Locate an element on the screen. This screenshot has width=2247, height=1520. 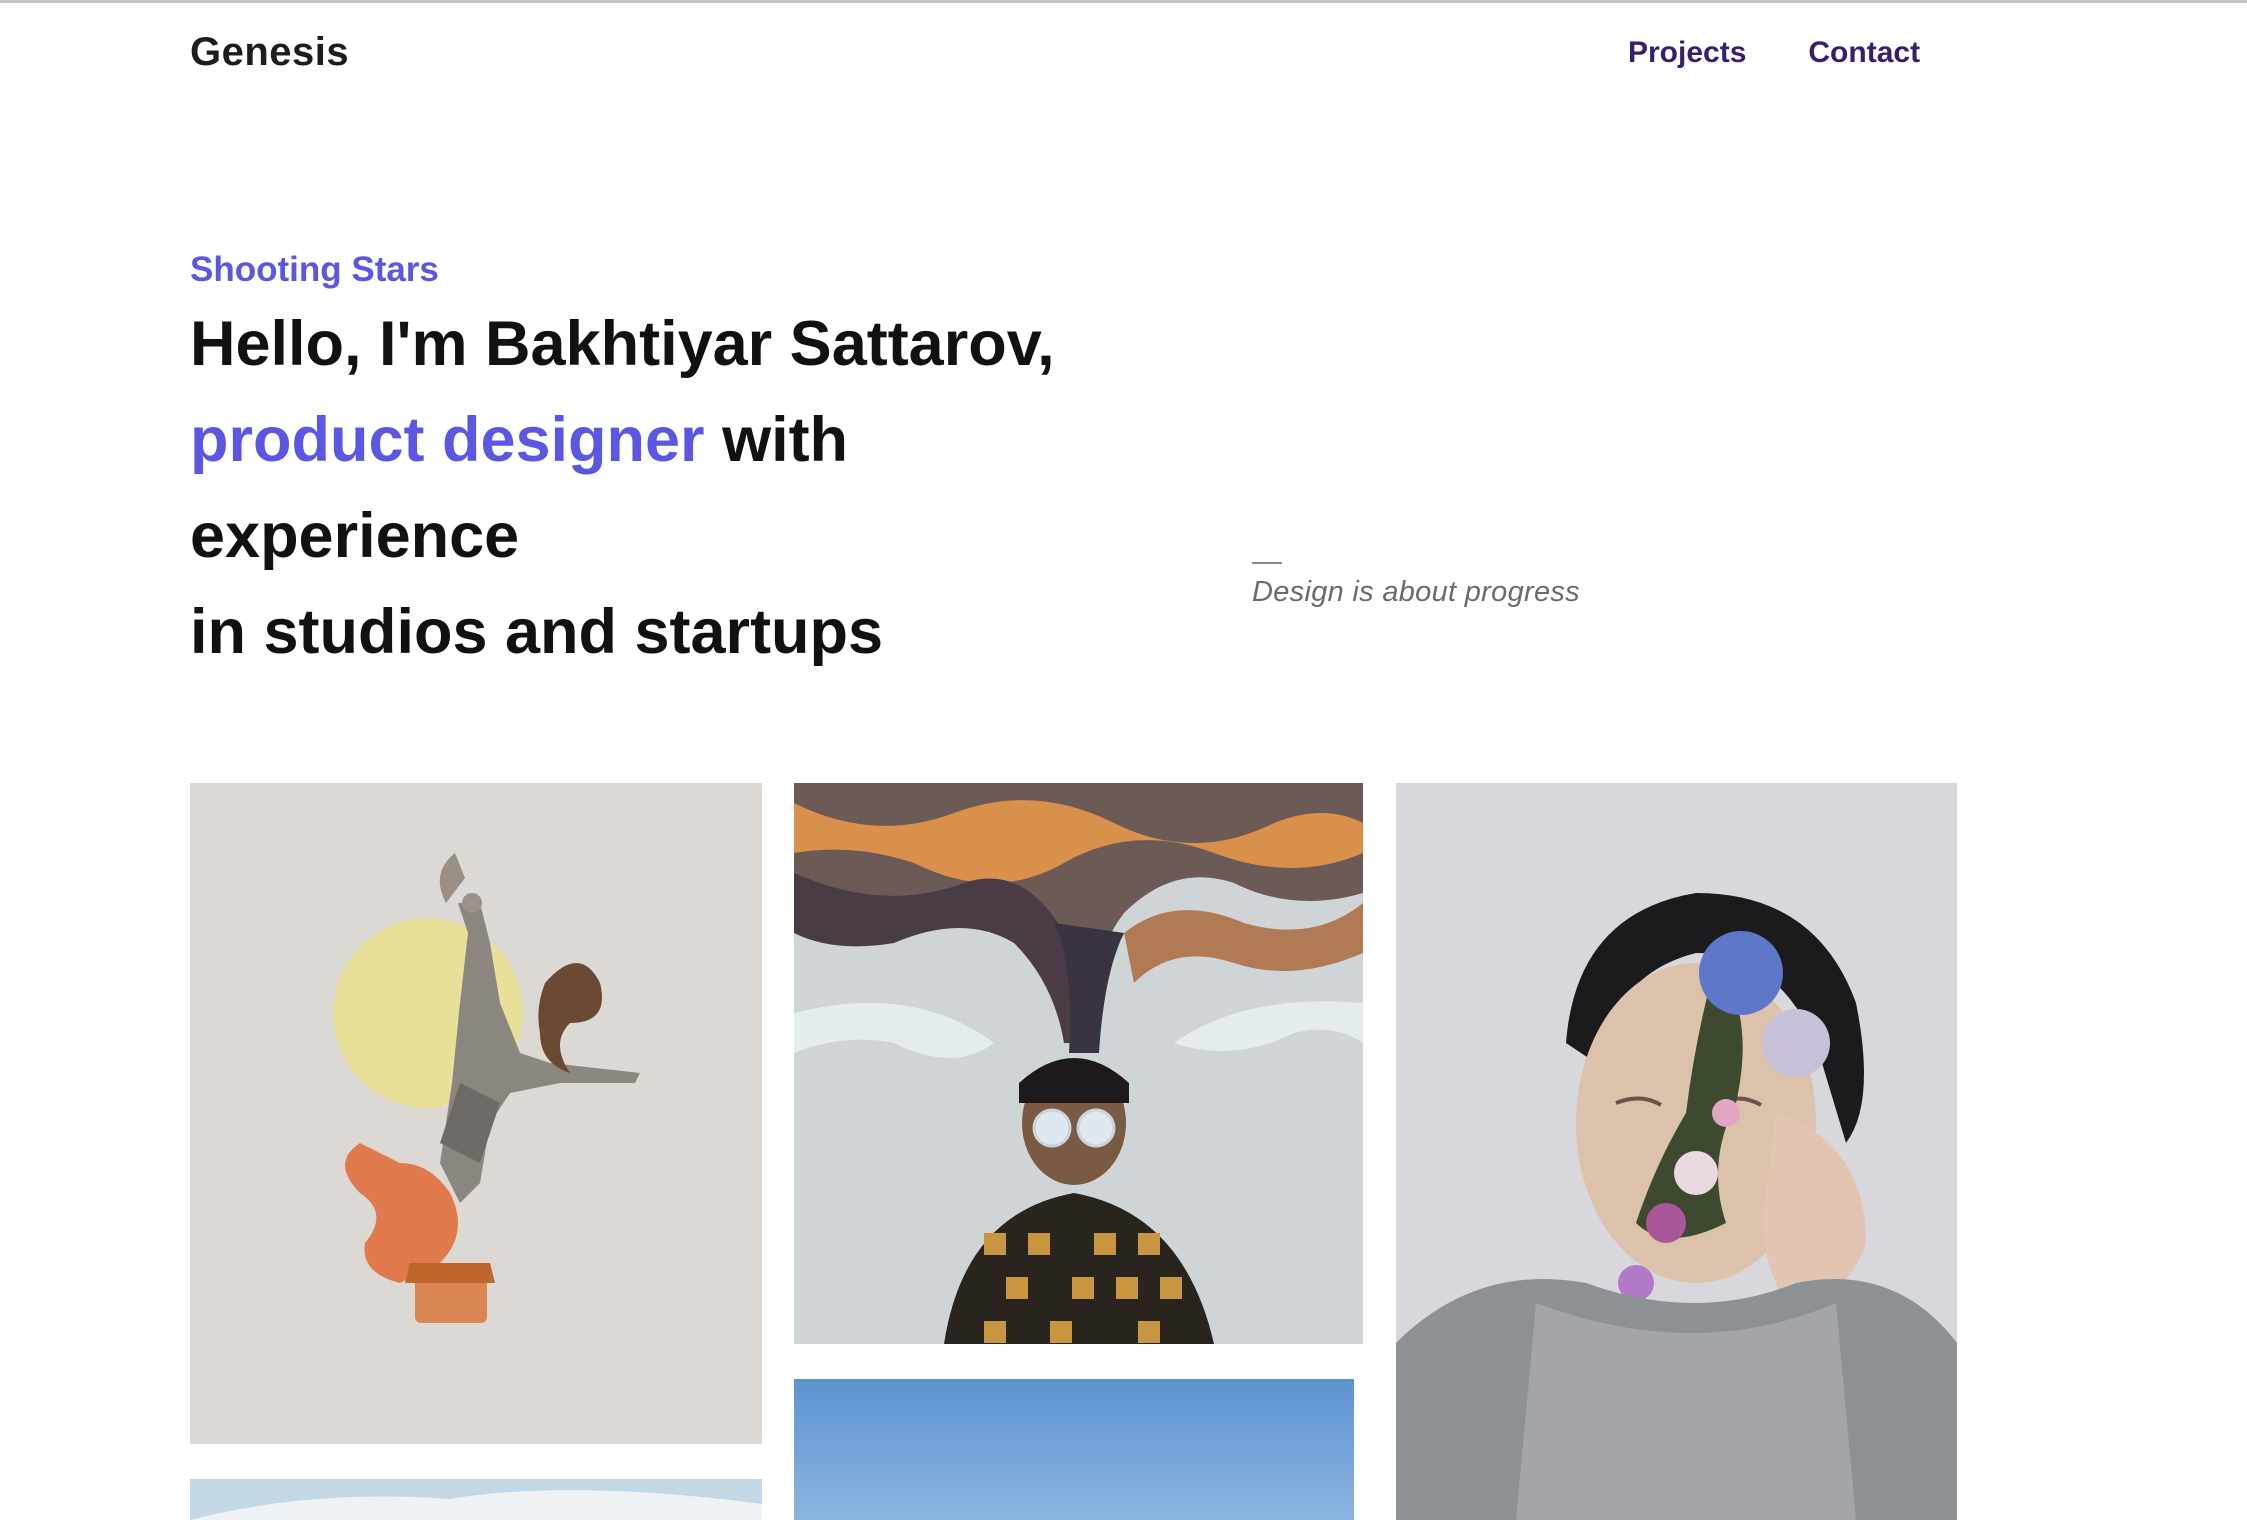
headline-line-1: Hello, I'm Bakhtiyar Sattarov, is located at coordinates (622, 344).